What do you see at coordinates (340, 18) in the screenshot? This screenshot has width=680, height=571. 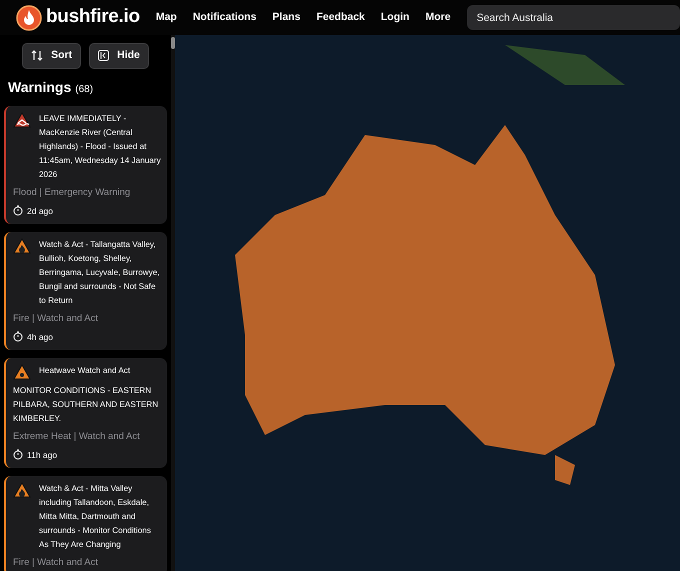 I see `nav-link: Feedback` at bounding box center [340, 18].